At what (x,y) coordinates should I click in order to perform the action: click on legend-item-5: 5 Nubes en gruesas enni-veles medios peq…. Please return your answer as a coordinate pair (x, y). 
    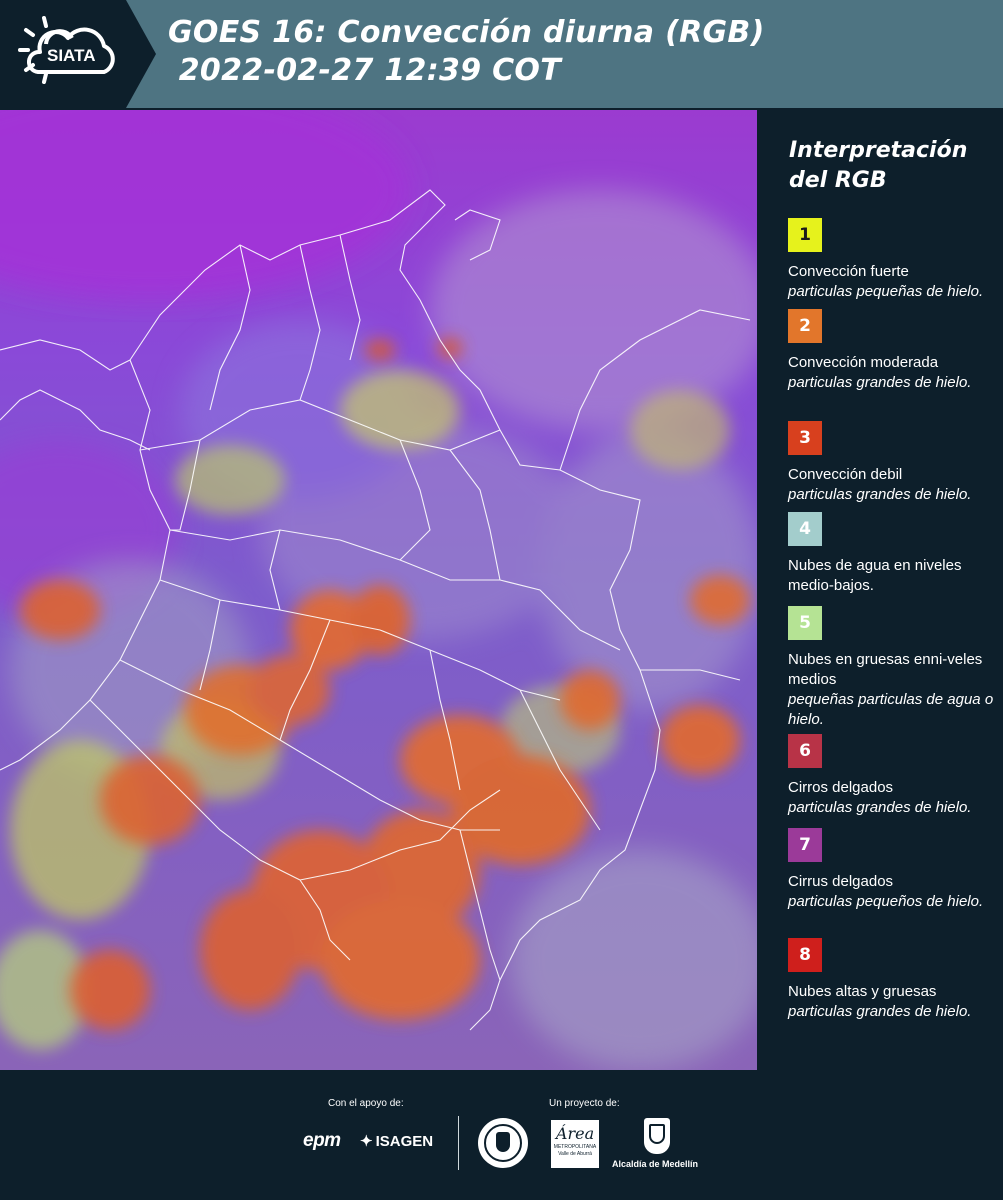
    Looking at the image, I should click on (893, 668).